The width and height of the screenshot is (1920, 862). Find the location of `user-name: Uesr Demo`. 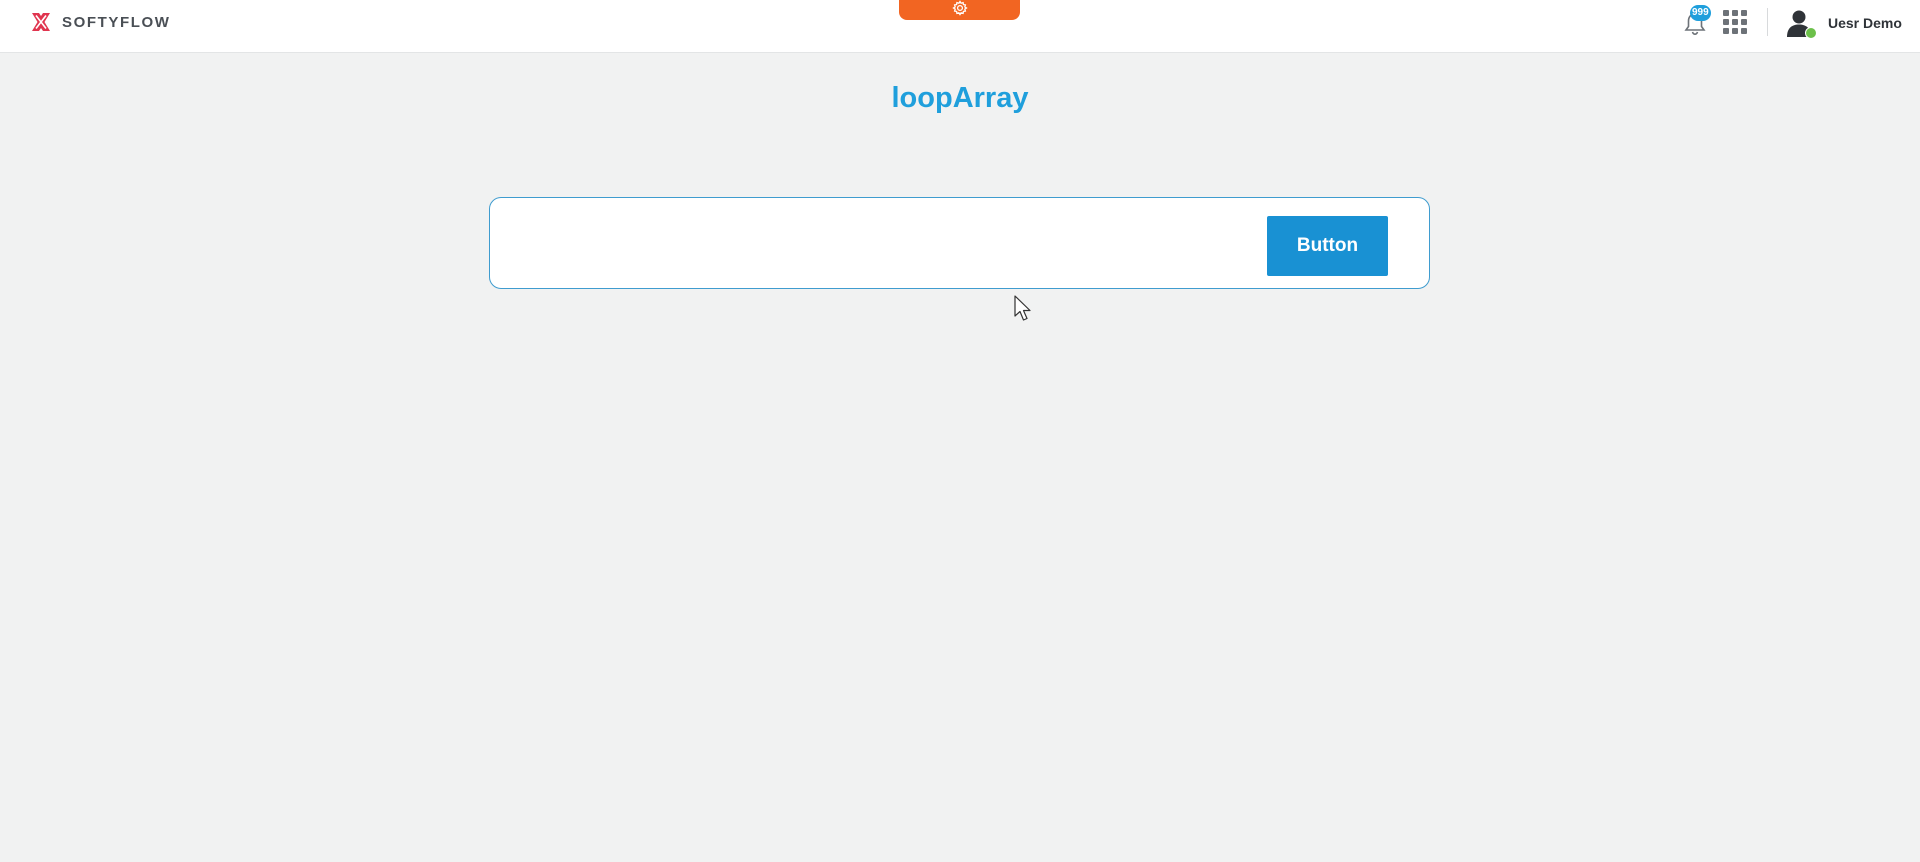

user-name: Uesr Demo is located at coordinates (1865, 23).